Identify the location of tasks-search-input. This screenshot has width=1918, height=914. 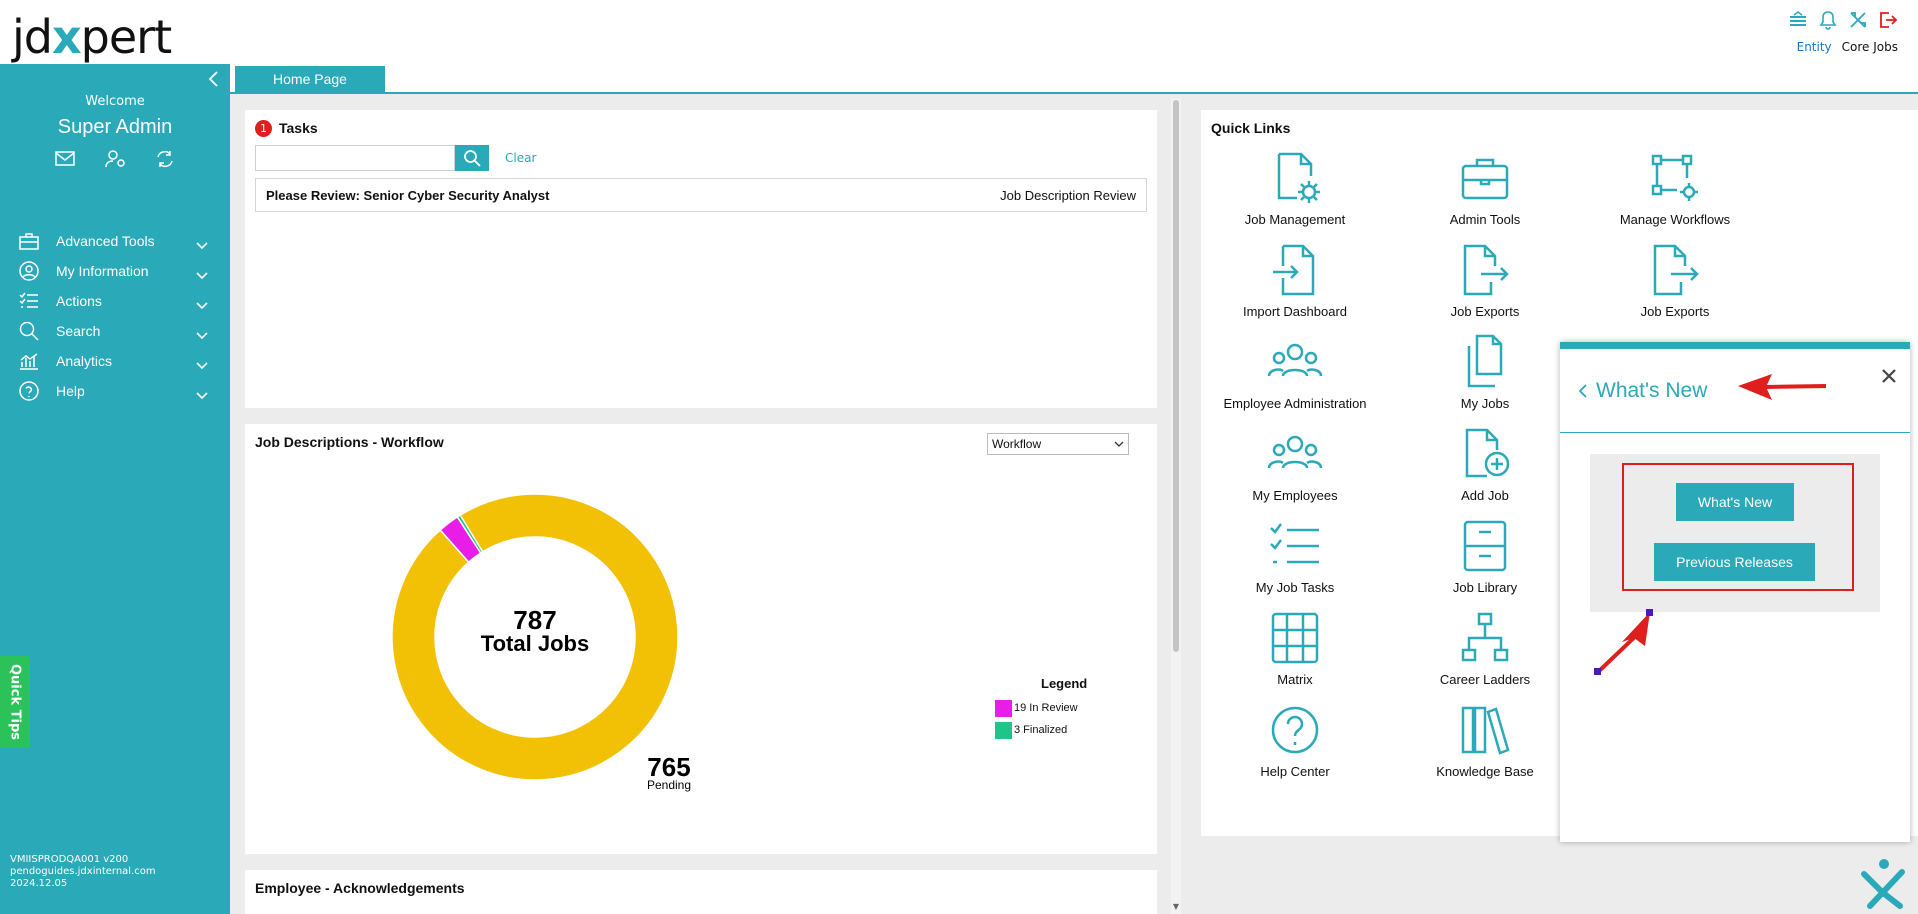
(355, 158).